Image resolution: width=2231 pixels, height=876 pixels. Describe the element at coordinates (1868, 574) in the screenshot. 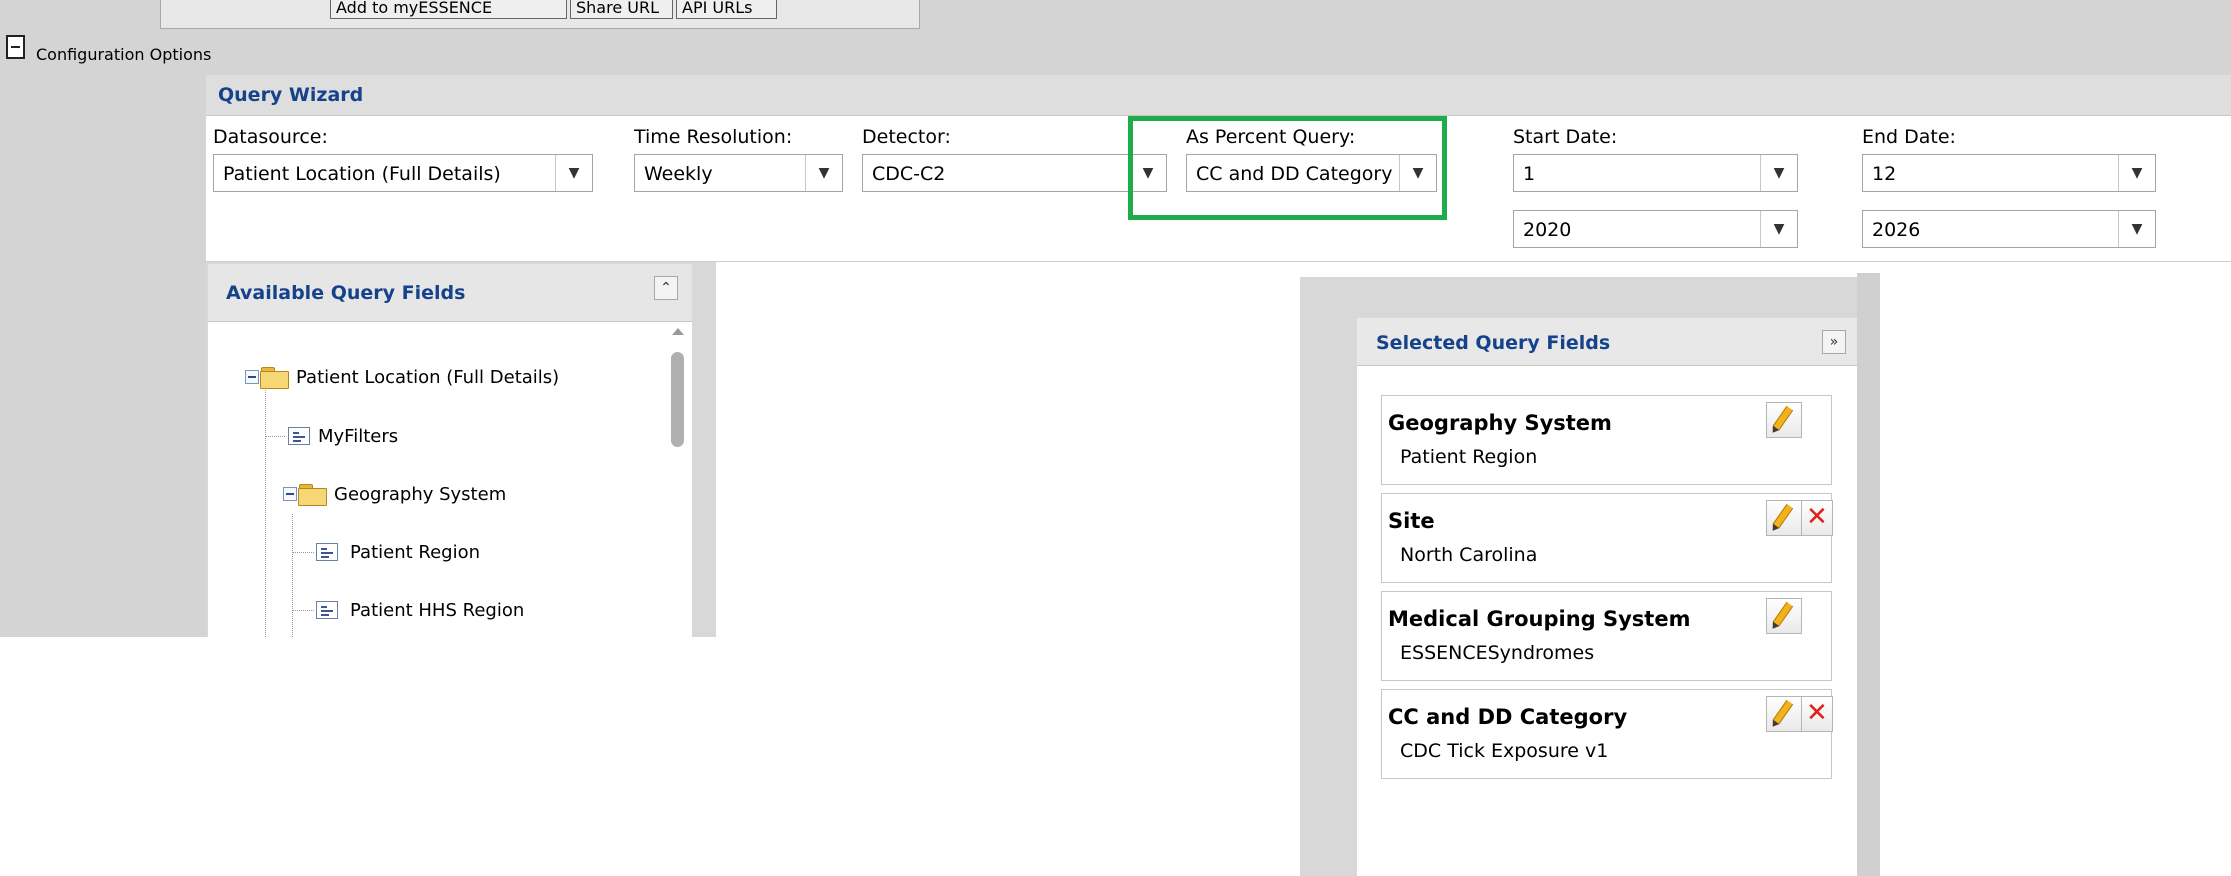

I see `selected-fields-scrollbar` at that location.